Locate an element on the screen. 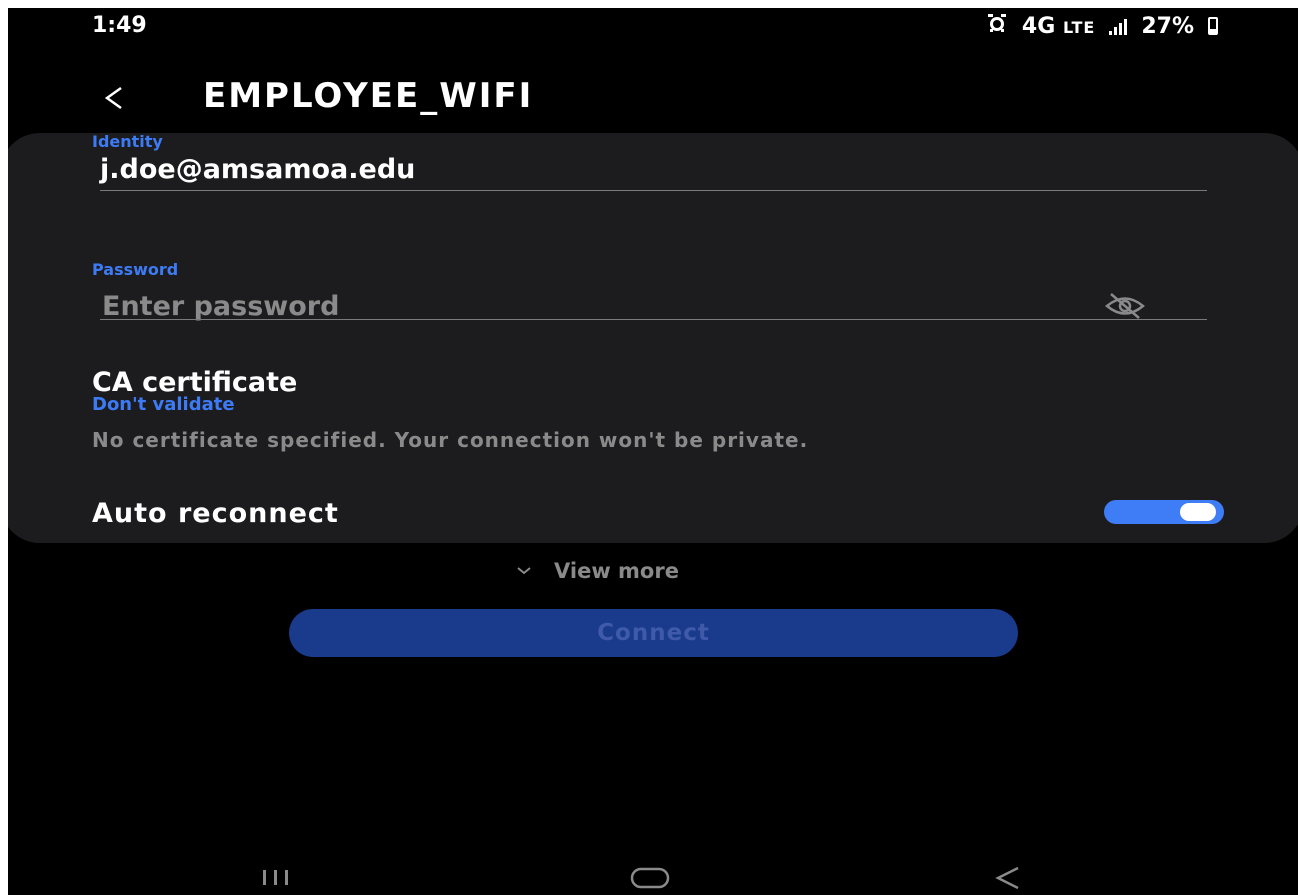 Image resolution: width=1298 pixels, height=895 pixels. back-icon is located at coordinates (1007, 878).